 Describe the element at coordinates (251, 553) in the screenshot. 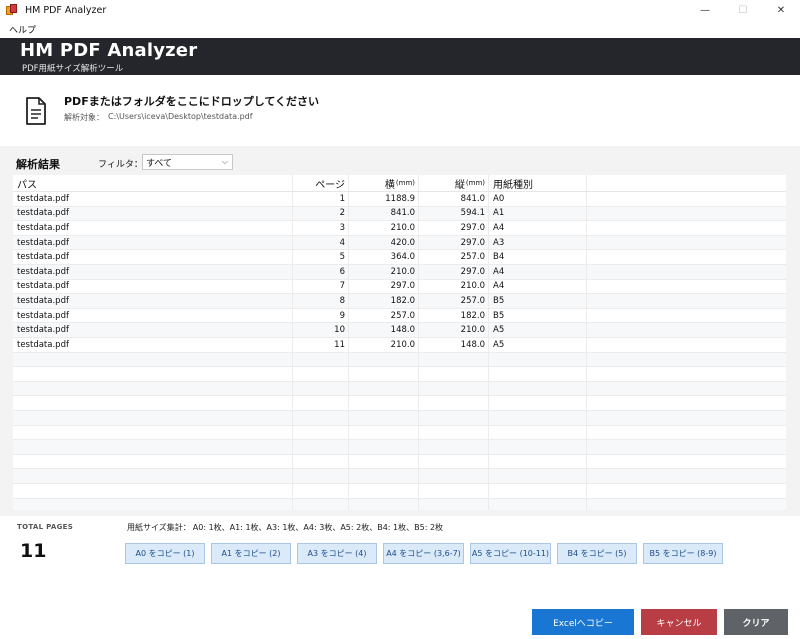

I see `copy-a1-button: A1 をコピー (2)` at that location.